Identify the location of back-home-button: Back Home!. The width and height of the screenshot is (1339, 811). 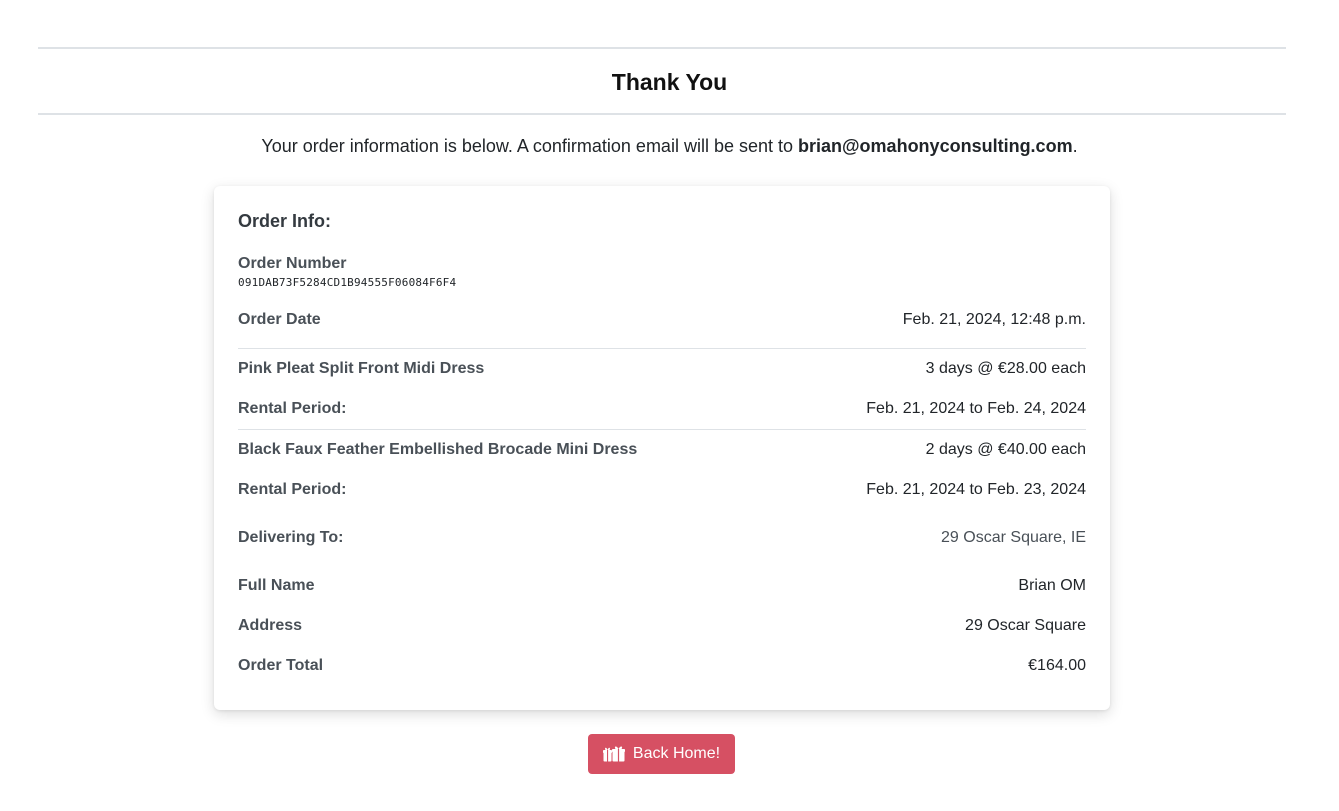
(661, 754).